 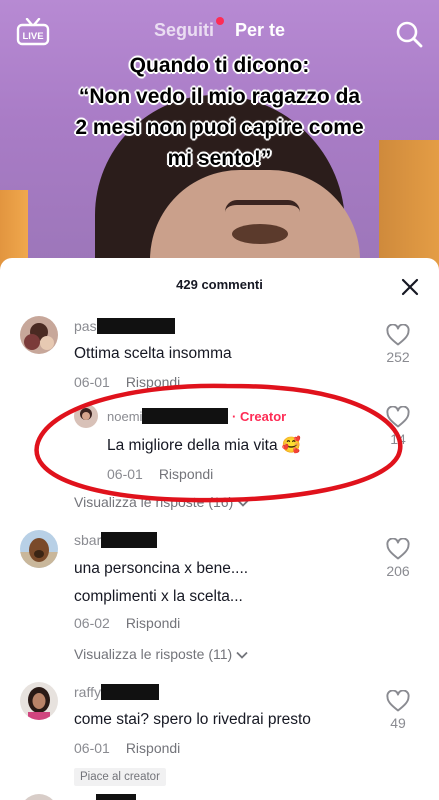 I want to click on person-eyebrow, so click(x=262, y=206).